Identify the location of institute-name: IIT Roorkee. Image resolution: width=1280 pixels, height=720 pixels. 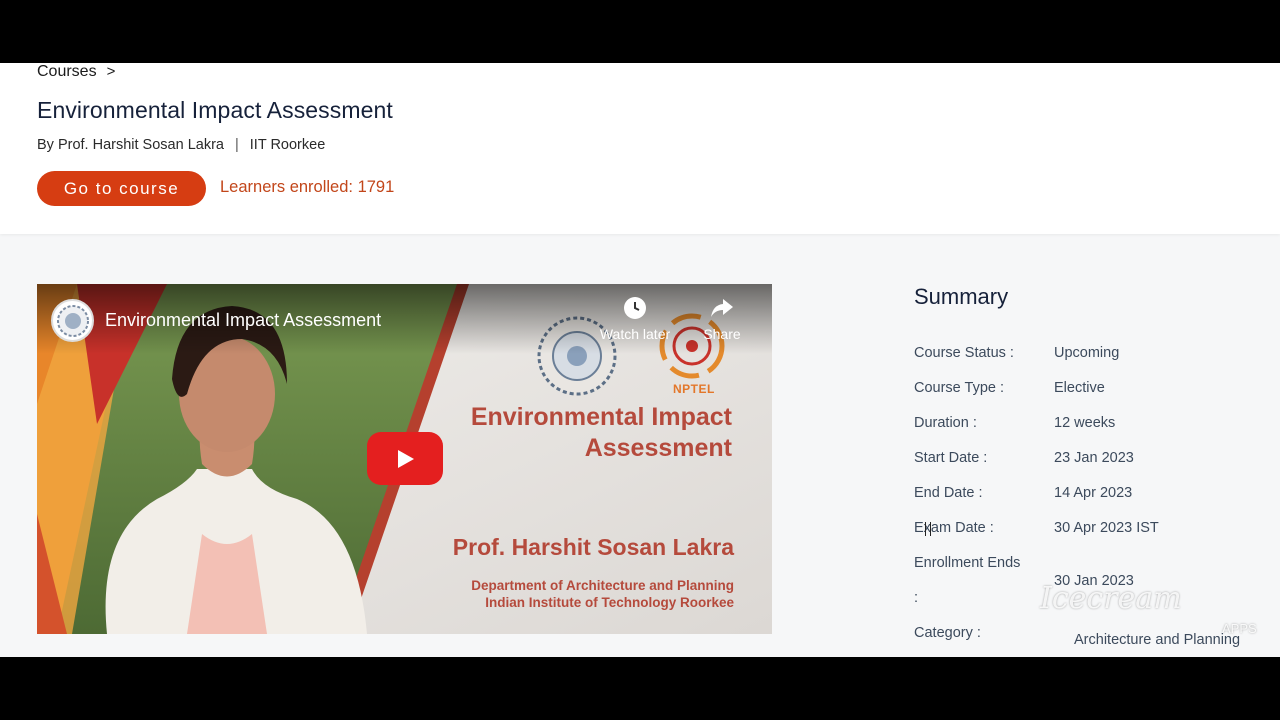
(287, 145).